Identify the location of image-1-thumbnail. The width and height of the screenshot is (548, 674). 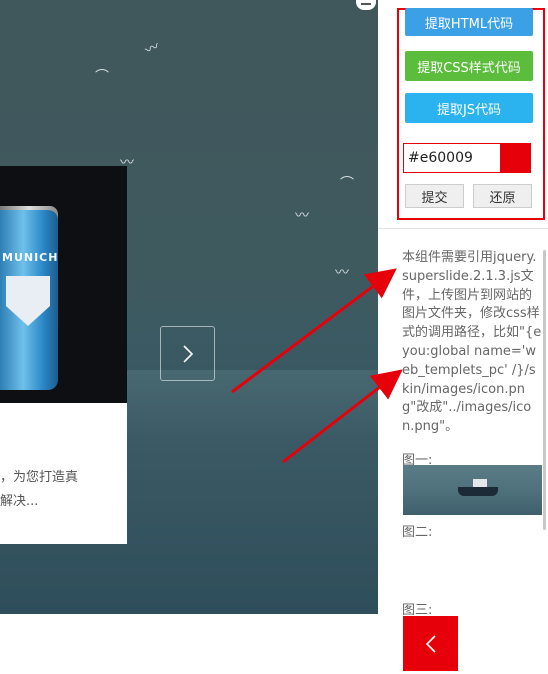
(472, 490).